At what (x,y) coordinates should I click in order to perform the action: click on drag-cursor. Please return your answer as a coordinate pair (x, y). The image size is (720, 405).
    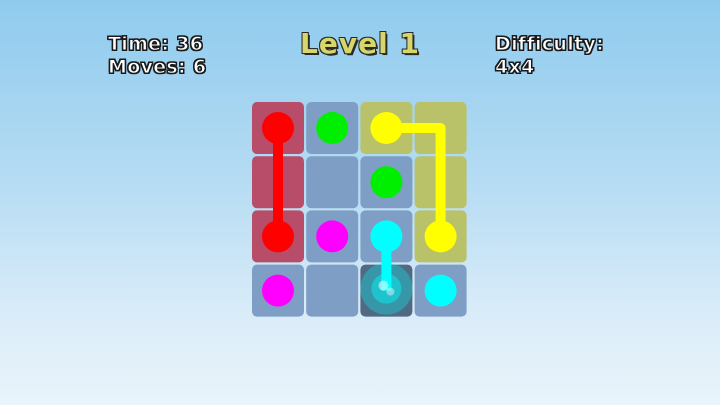
    Looking at the image, I should click on (386, 288).